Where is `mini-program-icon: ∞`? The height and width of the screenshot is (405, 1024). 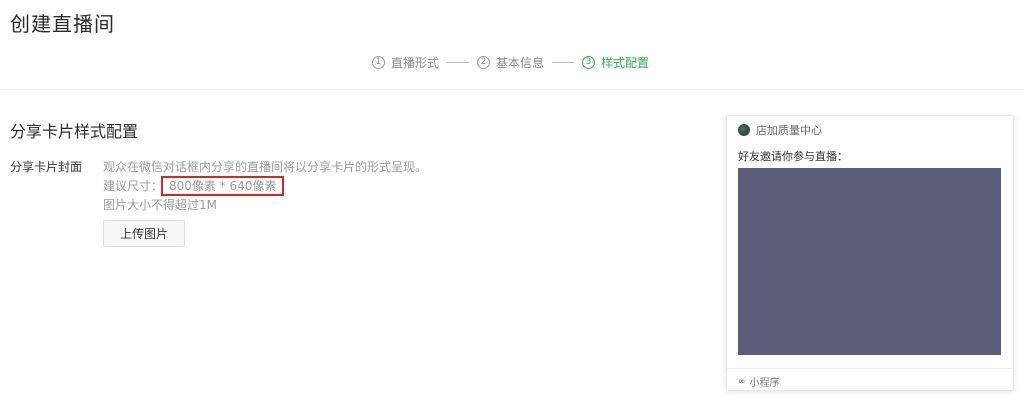
mini-program-icon: ∞ is located at coordinates (742, 381).